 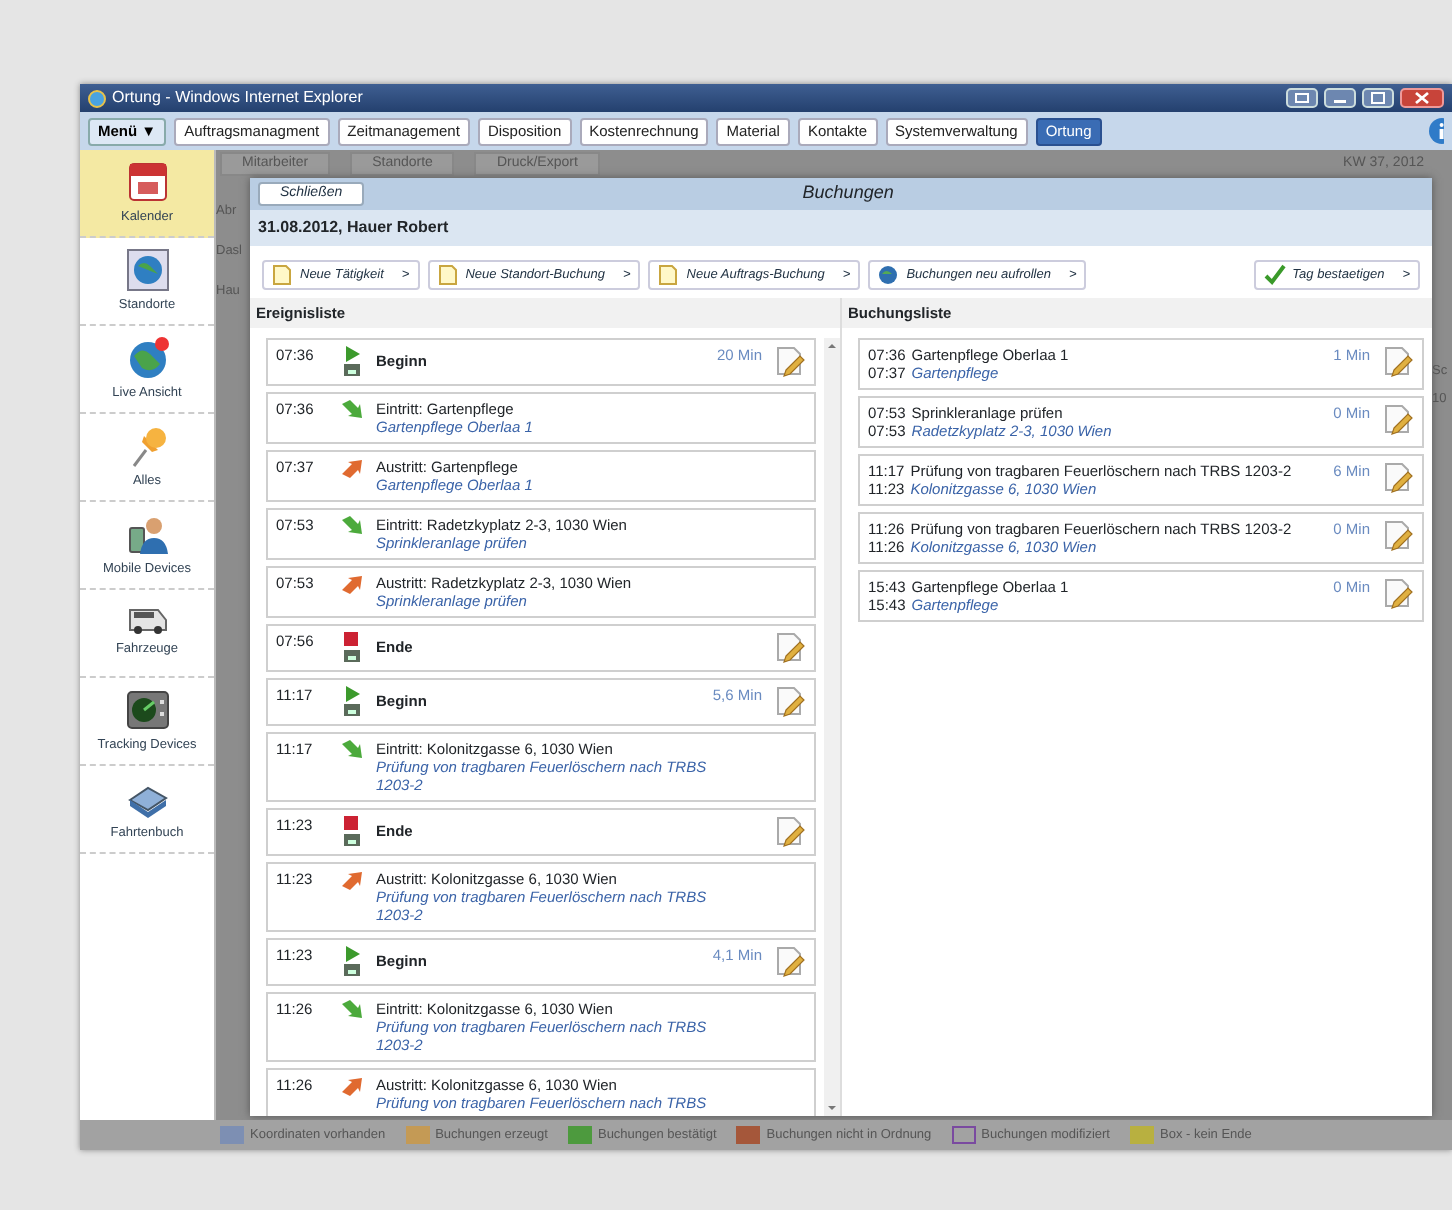 What do you see at coordinates (1340, 98) in the screenshot?
I see `minimize-icon` at bounding box center [1340, 98].